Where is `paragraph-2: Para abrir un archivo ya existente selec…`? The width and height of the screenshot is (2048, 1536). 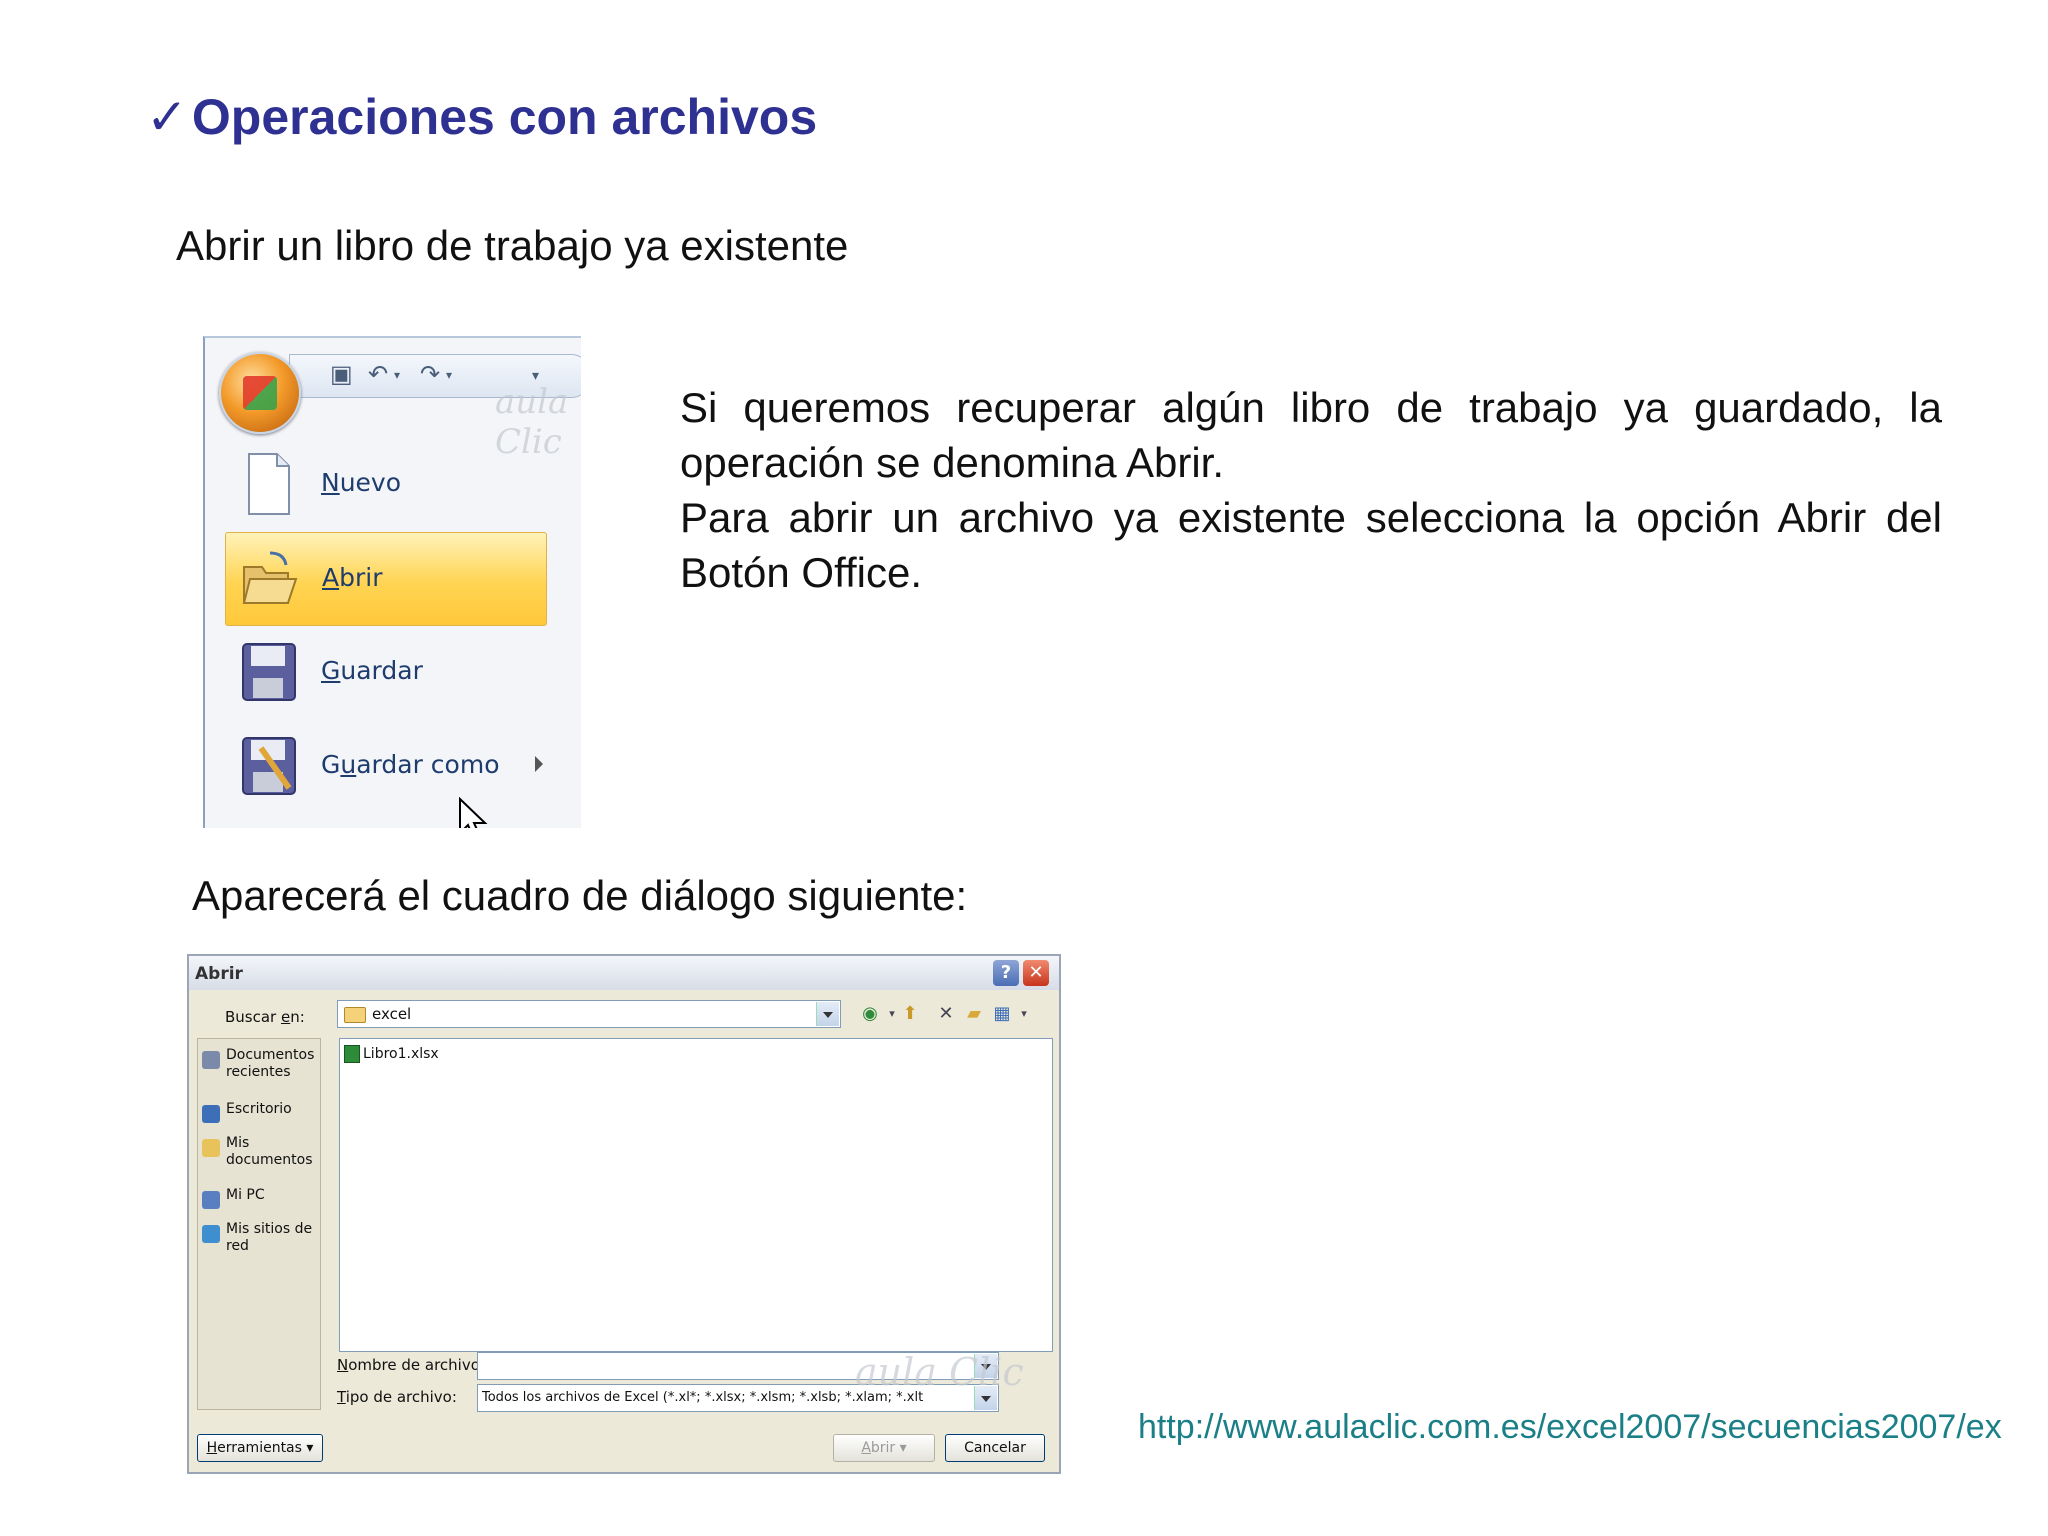
paragraph-2: Para abrir un archivo ya existente selec… is located at coordinates (1311, 545).